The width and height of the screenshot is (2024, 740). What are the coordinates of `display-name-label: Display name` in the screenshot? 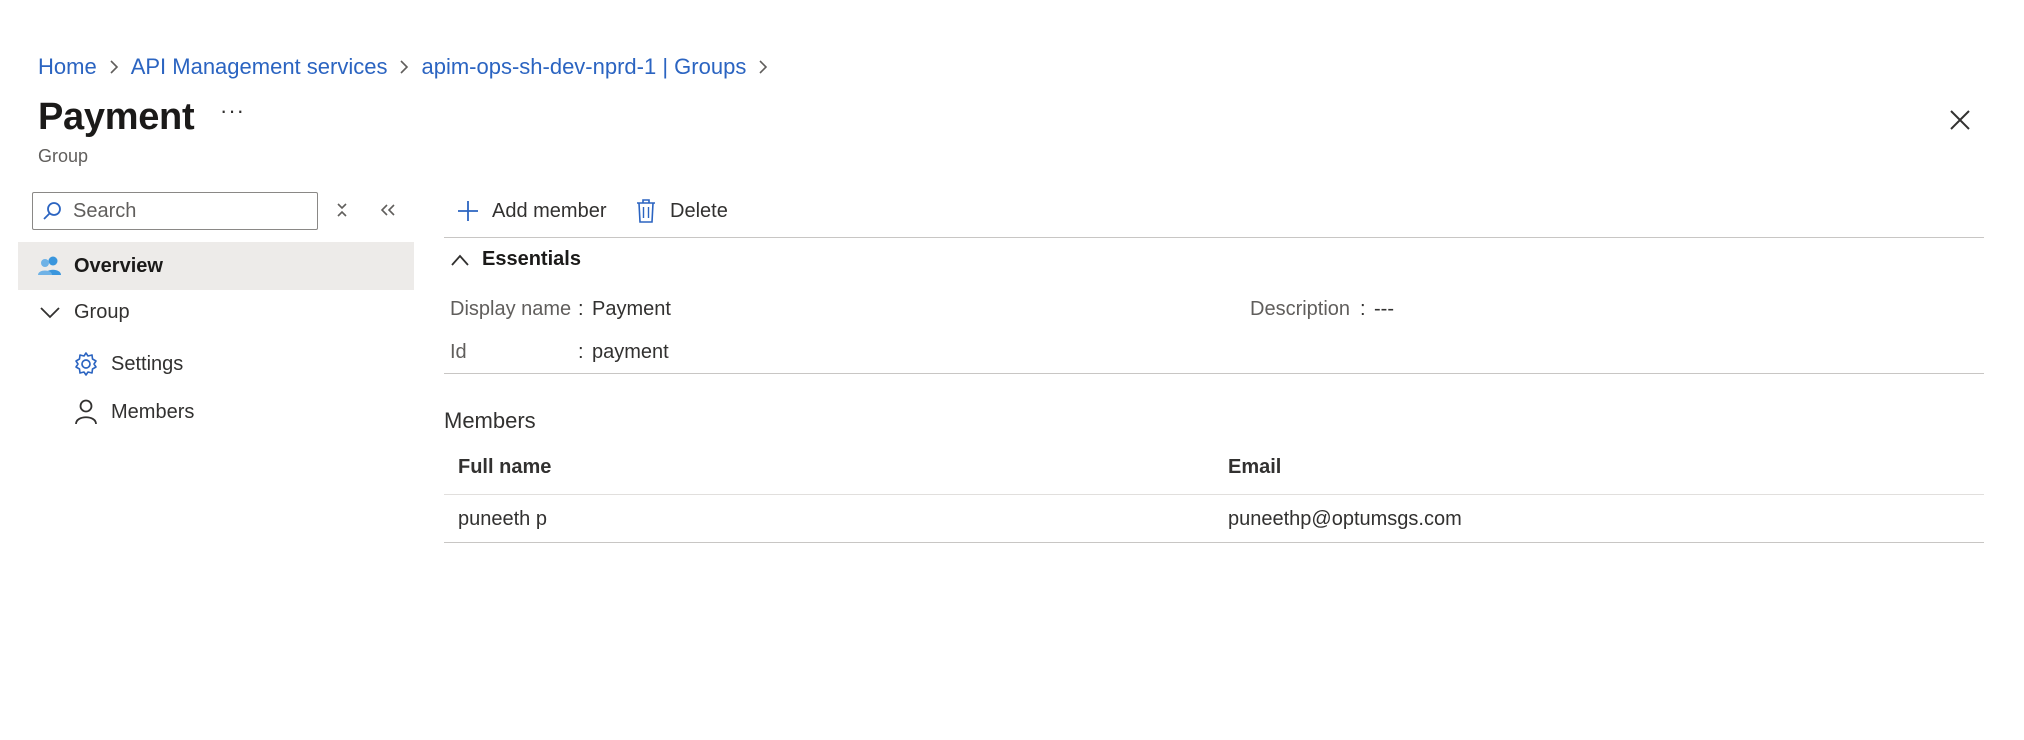 It's located at (511, 309).